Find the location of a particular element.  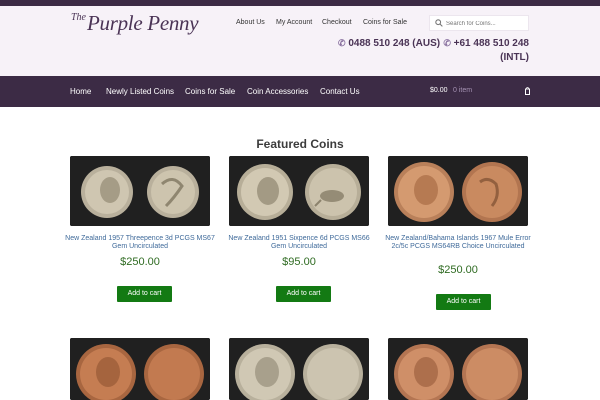

top-link-checkout: Checkout is located at coordinates (337, 22).